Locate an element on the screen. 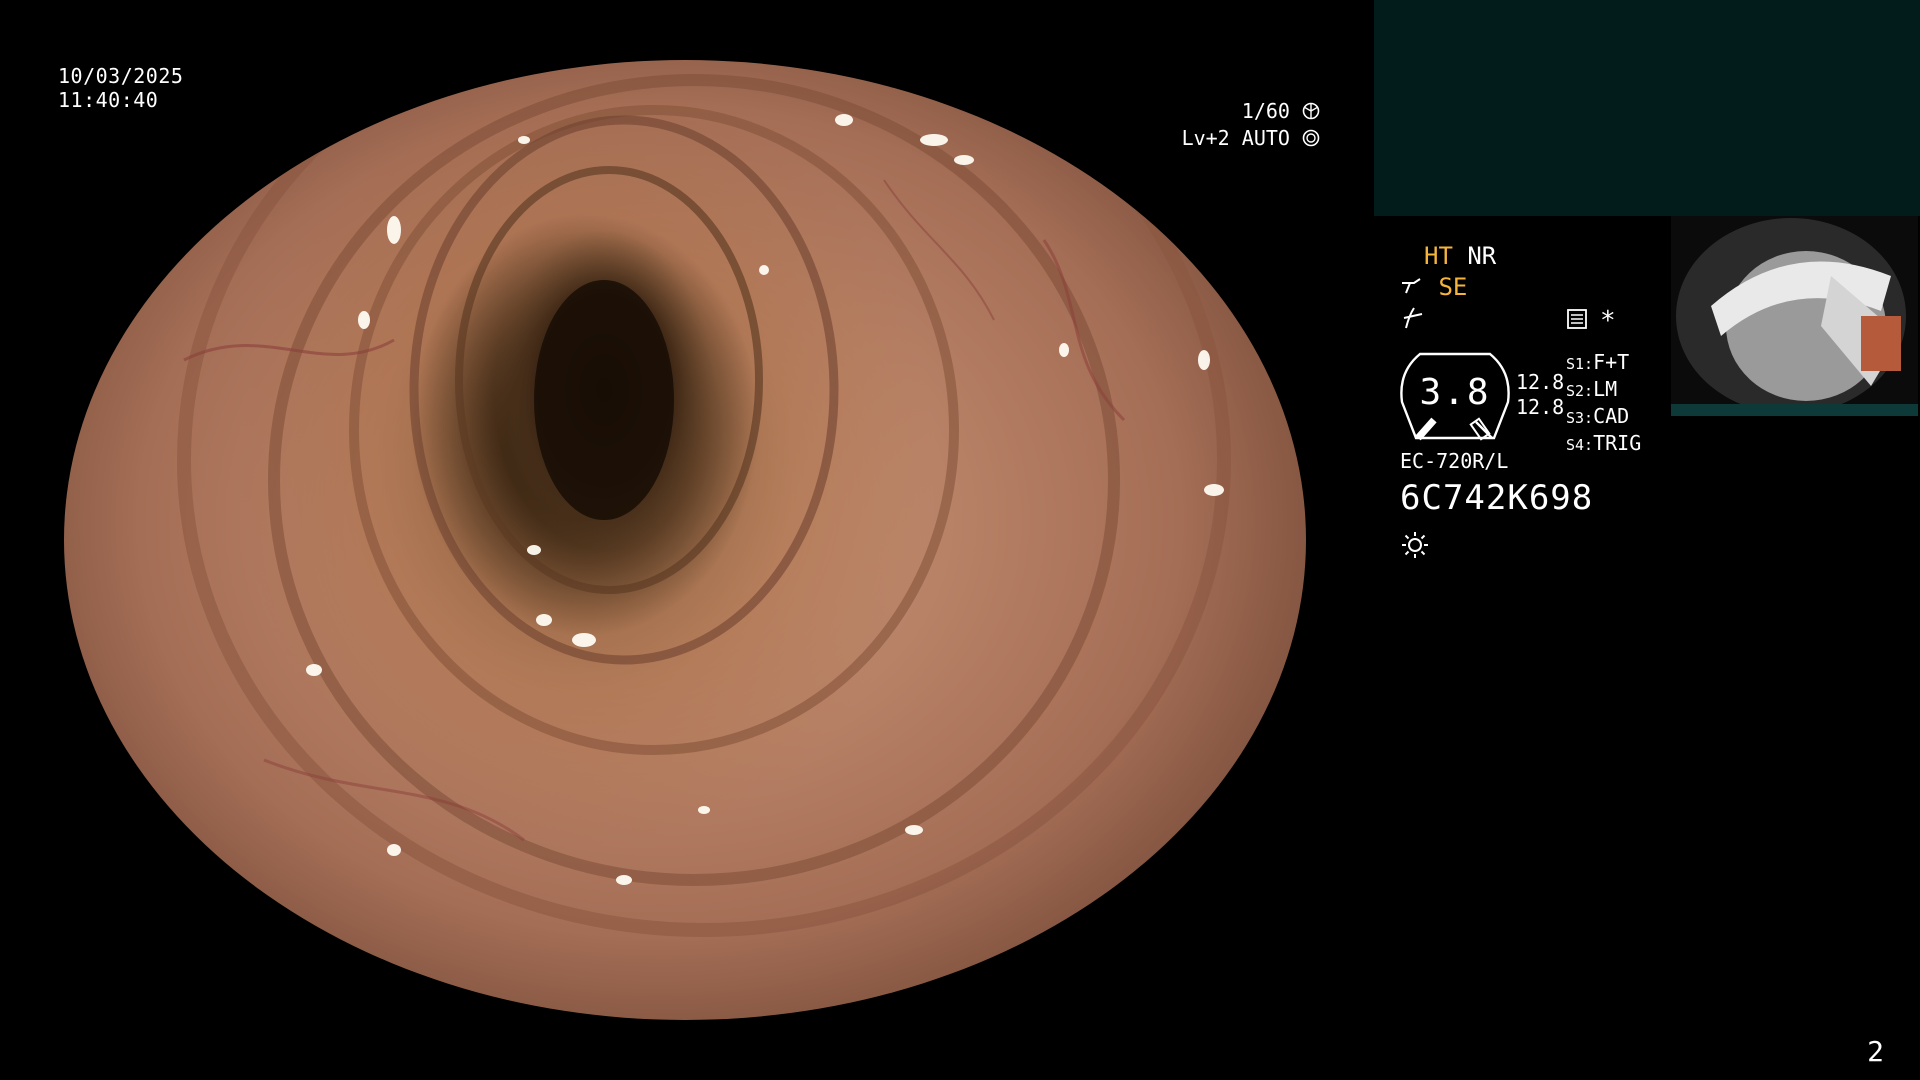 The height and width of the screenshot is (1080, 1920). switch-row: S2:LM is located at coordinates (1592, 389).